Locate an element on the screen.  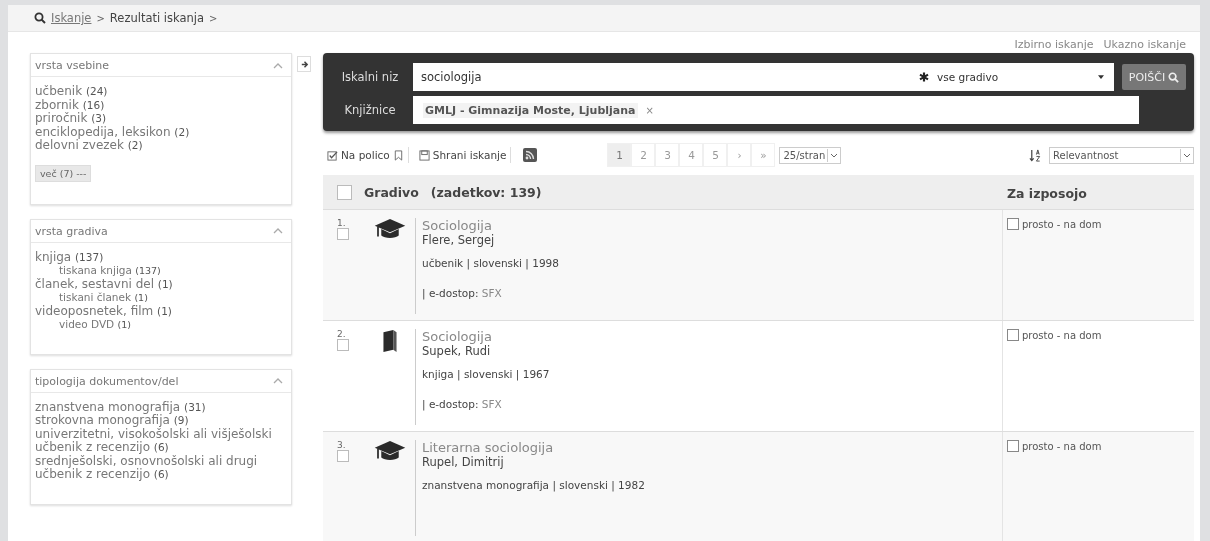
facet-link: tiskani članek (1) is located at coordinates (161, 298).